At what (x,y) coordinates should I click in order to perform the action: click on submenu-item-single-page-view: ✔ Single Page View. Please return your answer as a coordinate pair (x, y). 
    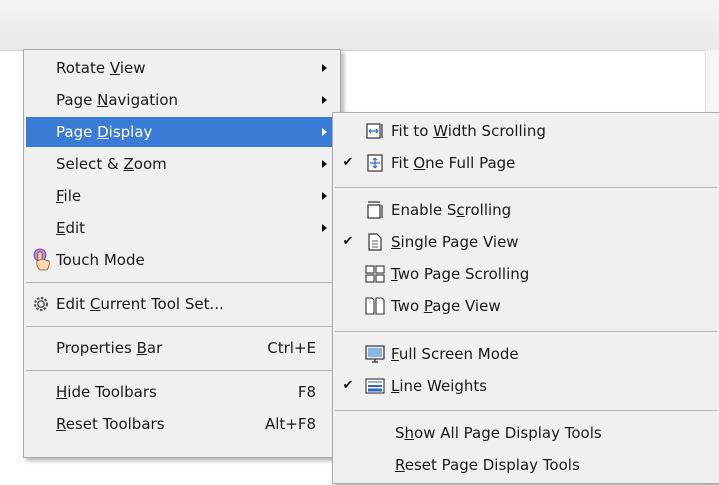
    Looking at the image, I should click on (526, 242).